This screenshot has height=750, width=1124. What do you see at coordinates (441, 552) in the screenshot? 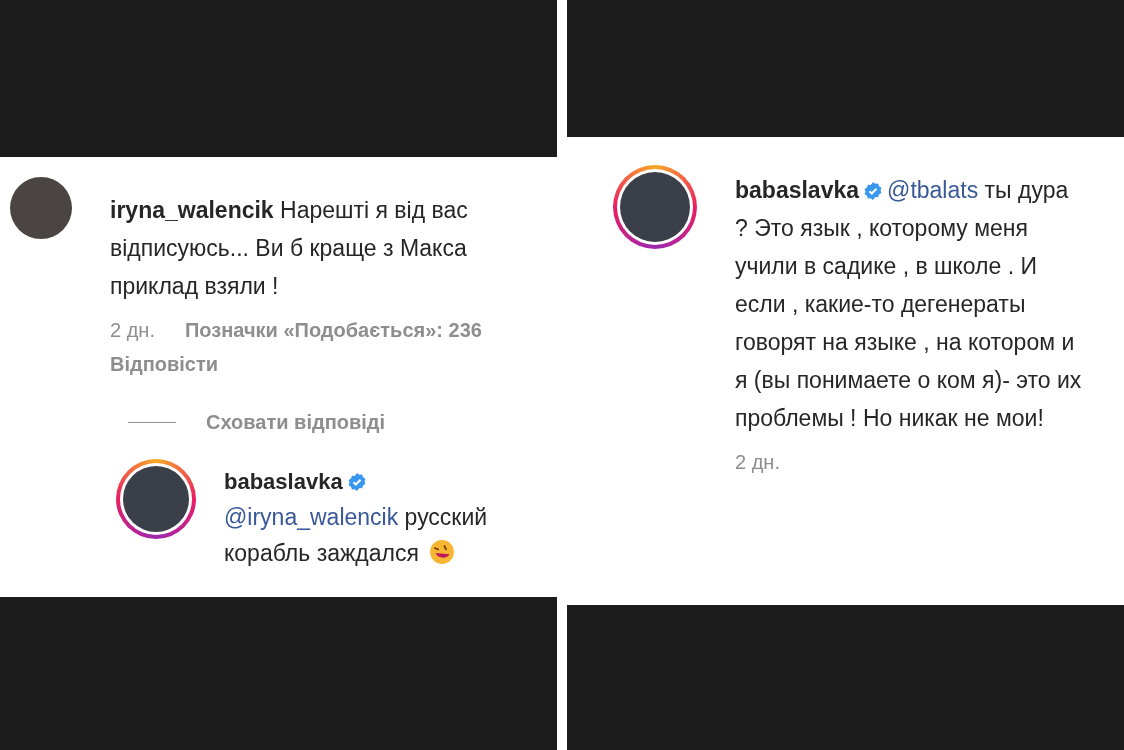
I see `laughing-face-icon` at bounding box center [441, 552].